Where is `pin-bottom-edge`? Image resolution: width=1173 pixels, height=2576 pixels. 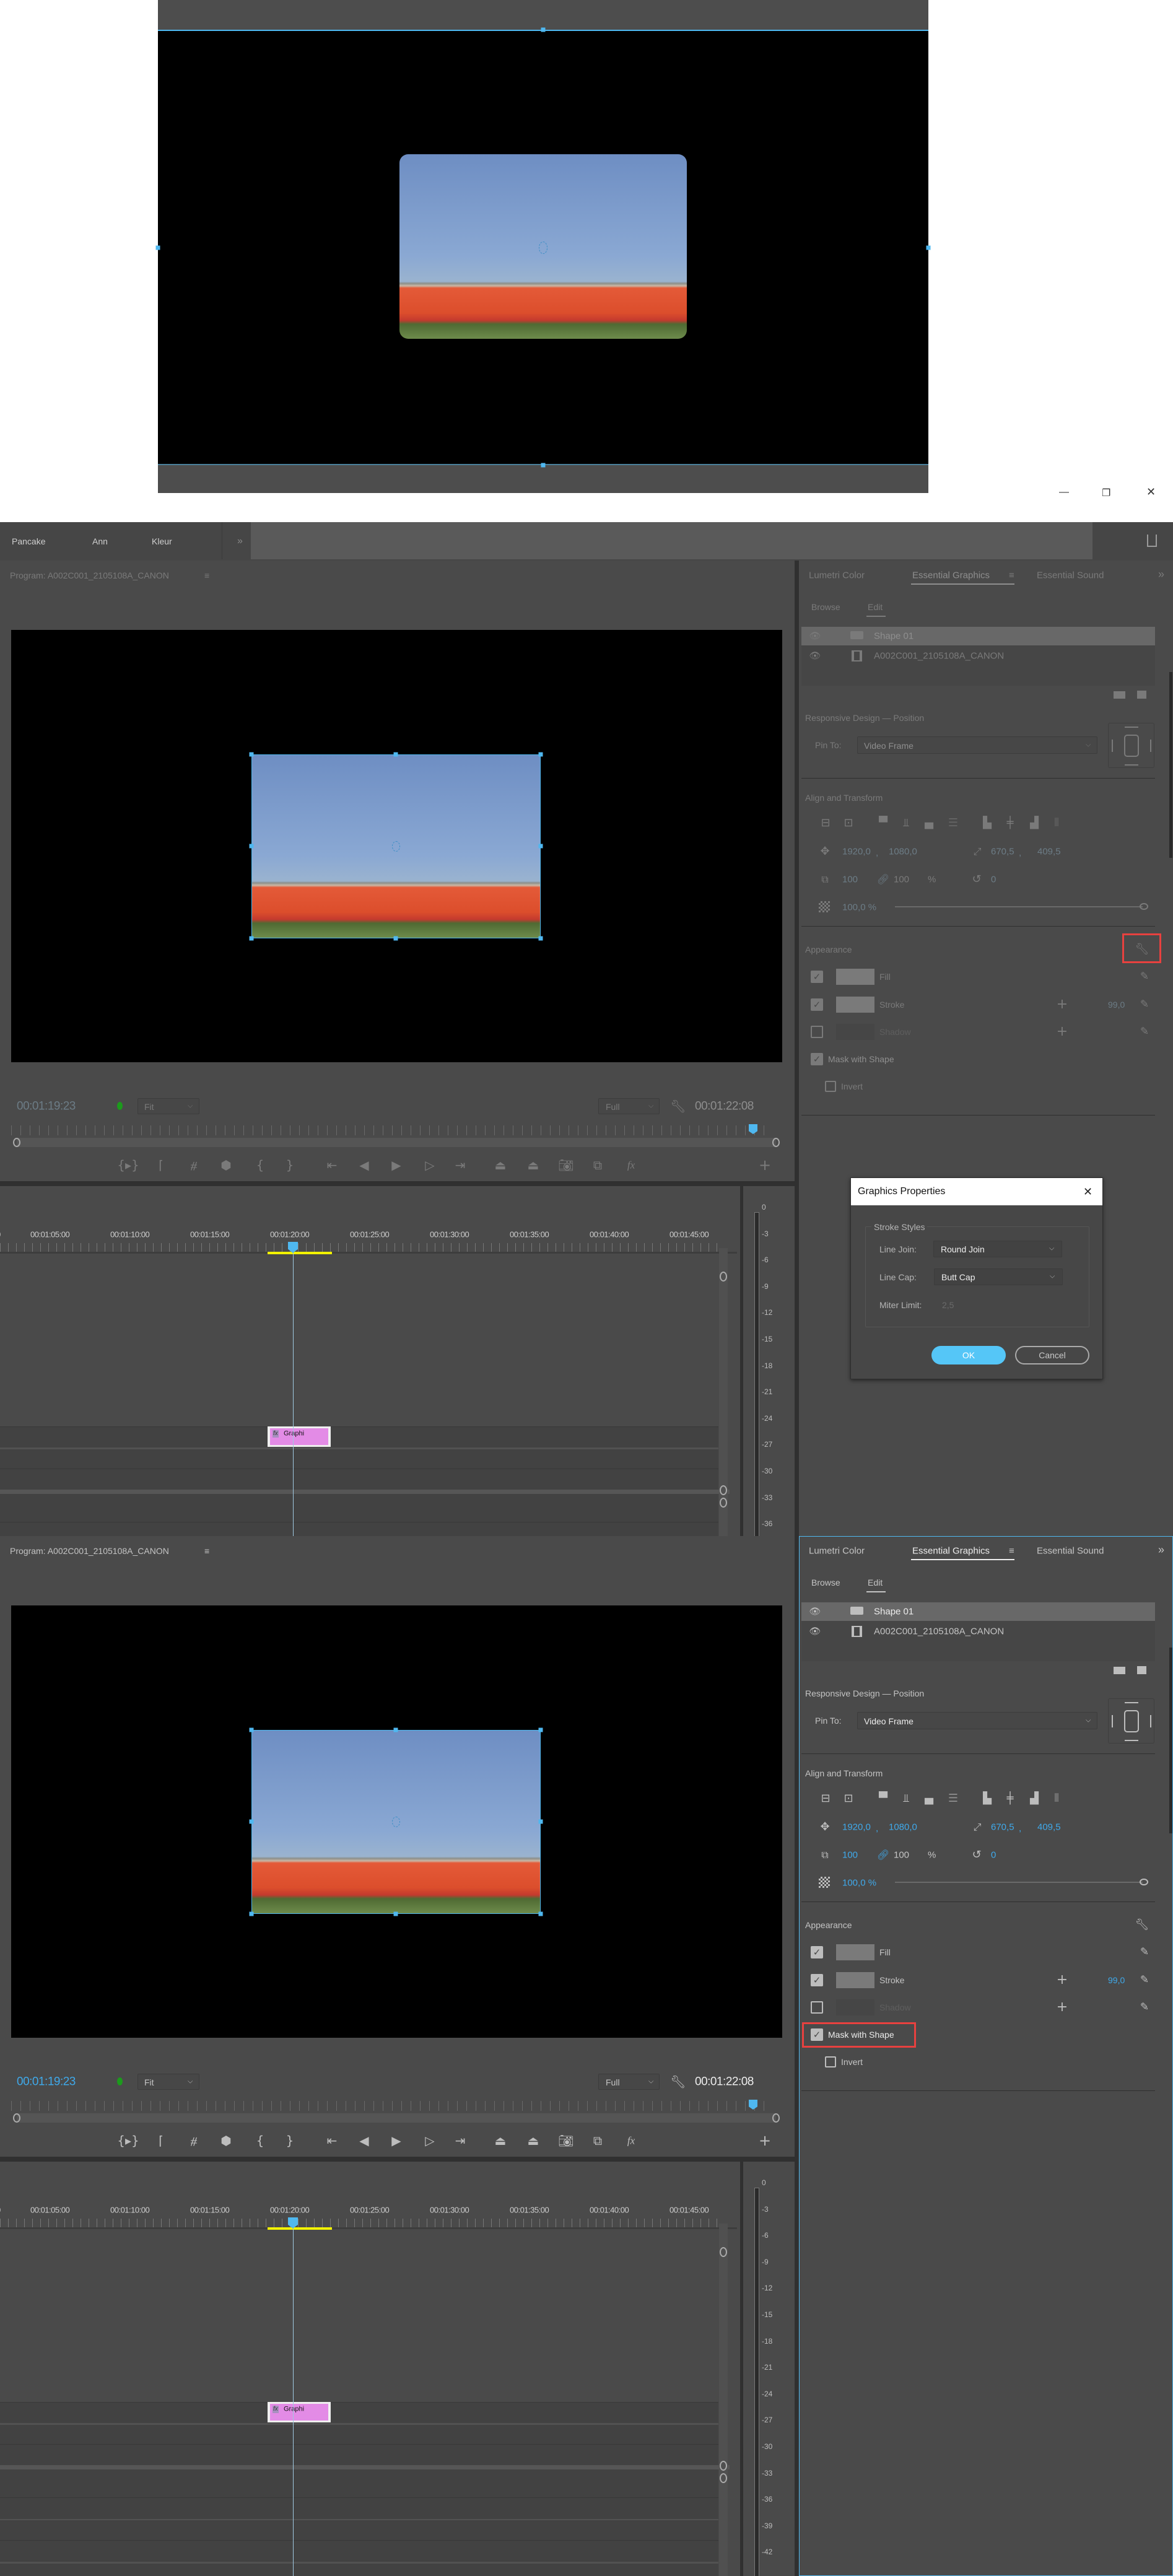
pin-bottom-edge is located at coordinates (1131, 1740).